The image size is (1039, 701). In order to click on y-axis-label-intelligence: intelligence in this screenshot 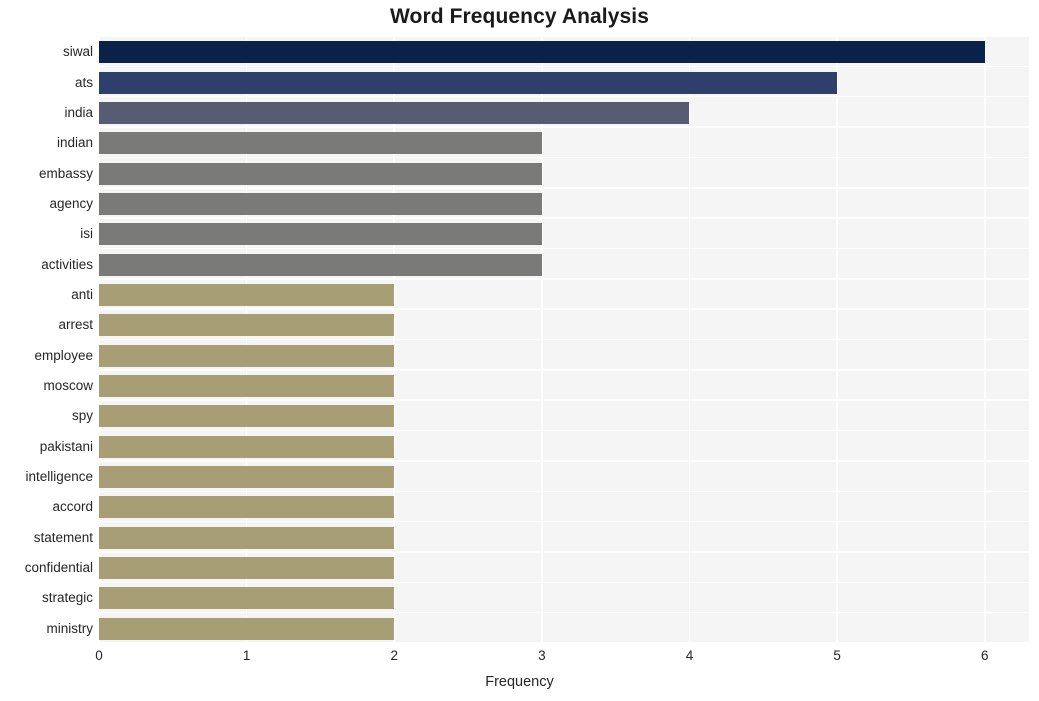, I will do `click(59, 477)`.